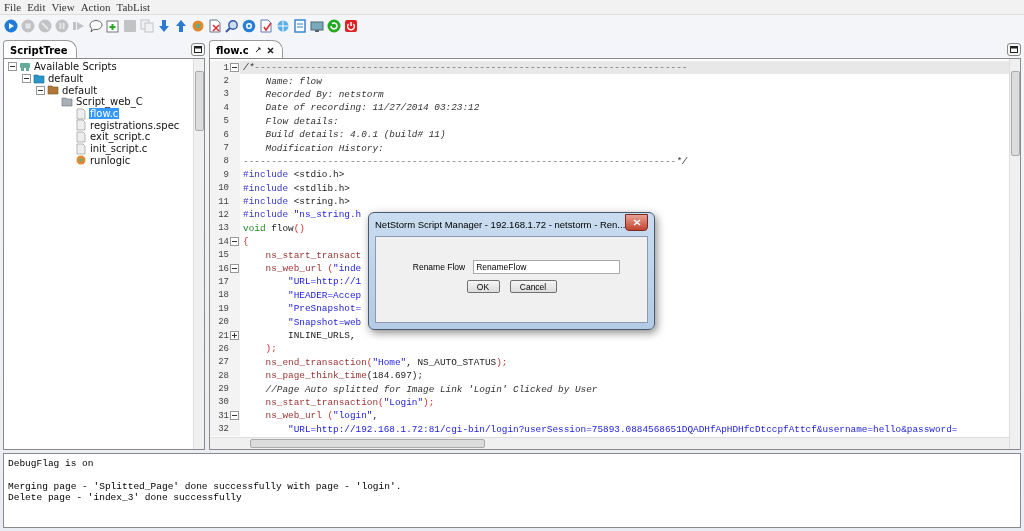 The image size is (1024, 531). What do you see at coordinates (246, 49) in the screenshot?
I see `editor-tab: flow.c` at bounding box center [246, 49].